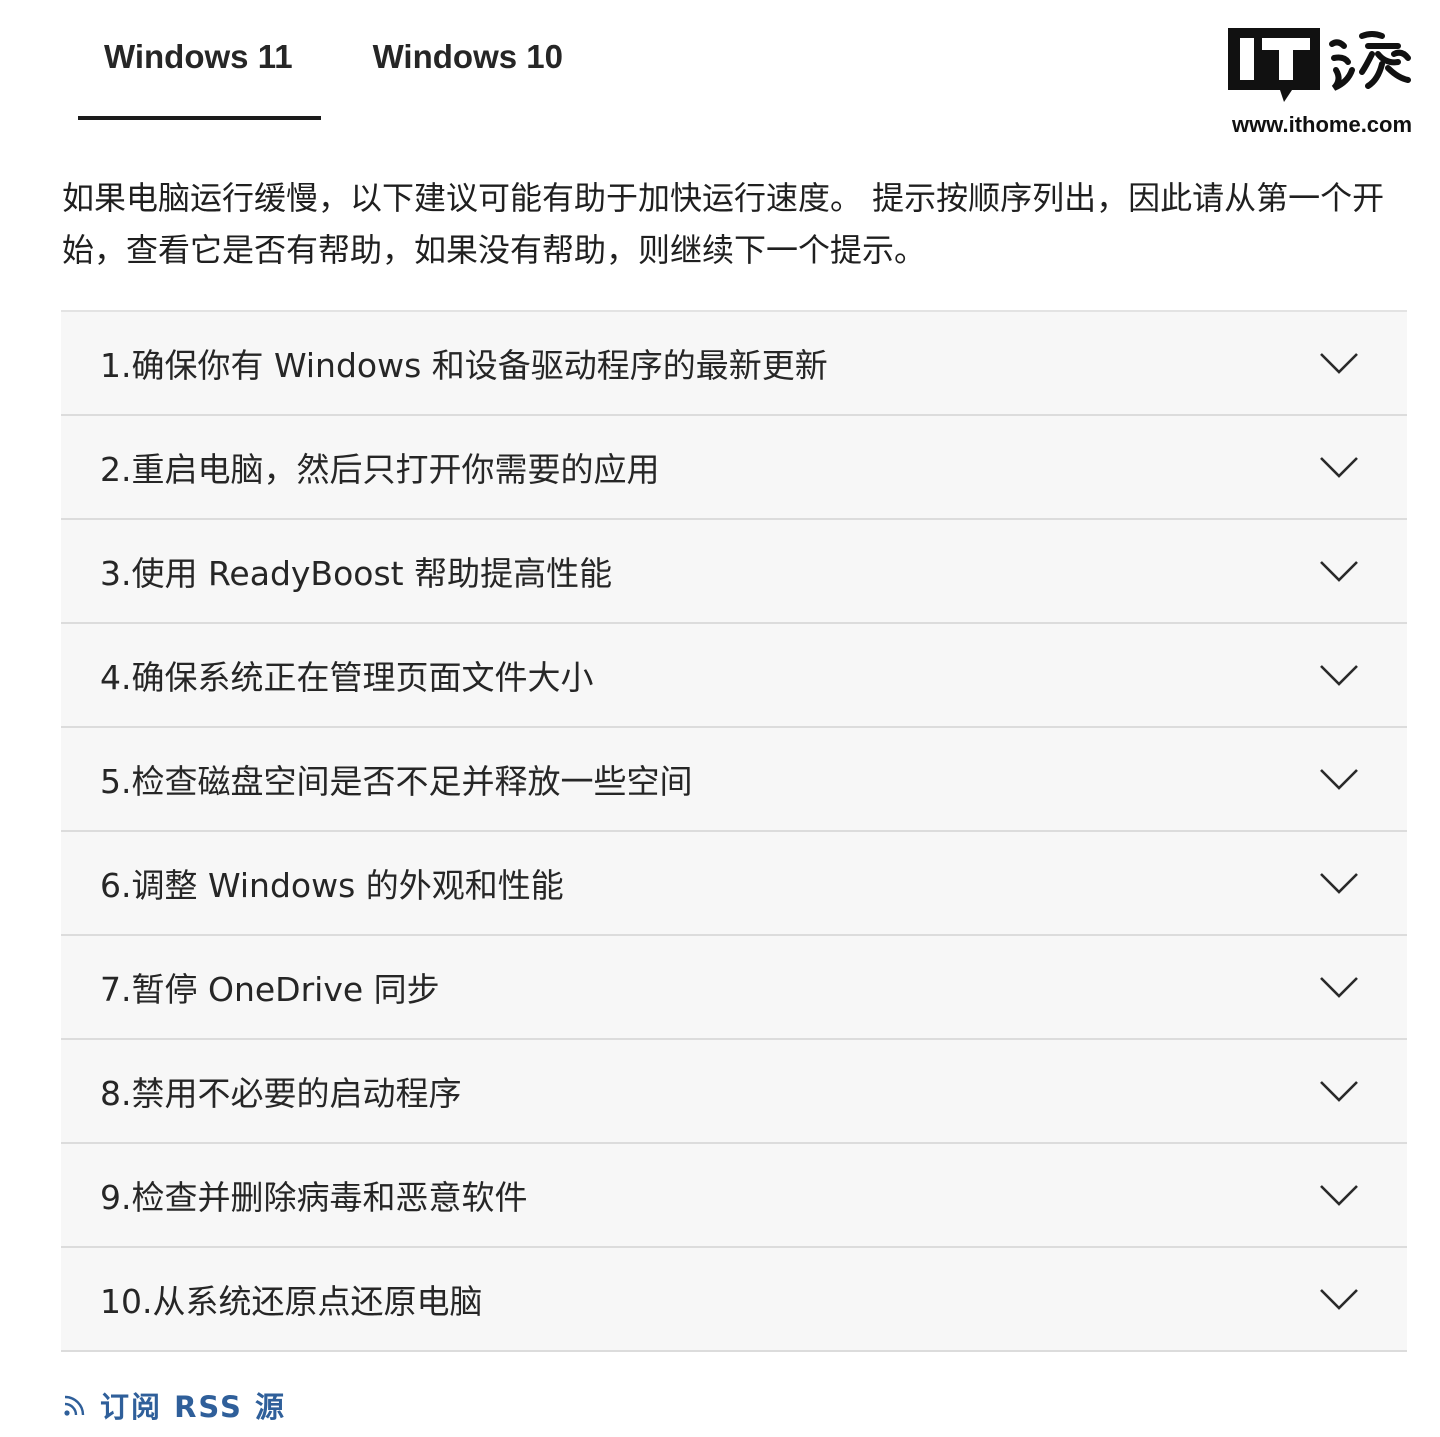 The height and width of the screenshot is (1437, 1440). I want to click on accordion-item-1: 1.确保你有 Windows 和设备驱动程序的最新更新, so click(734, 364).